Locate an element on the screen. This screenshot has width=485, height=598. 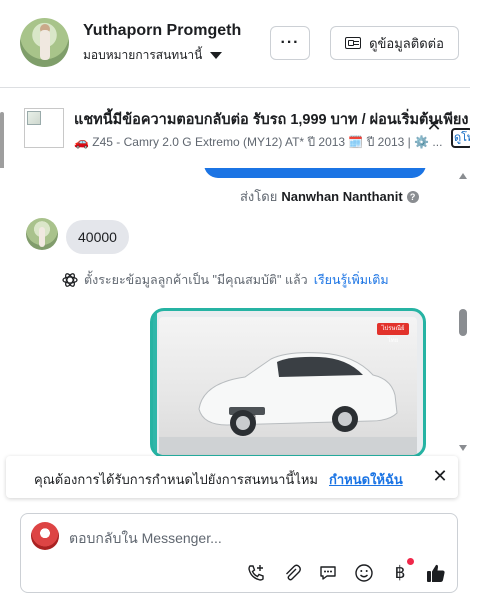
baht-icon: ฿ is located at coordinates (401, 571).